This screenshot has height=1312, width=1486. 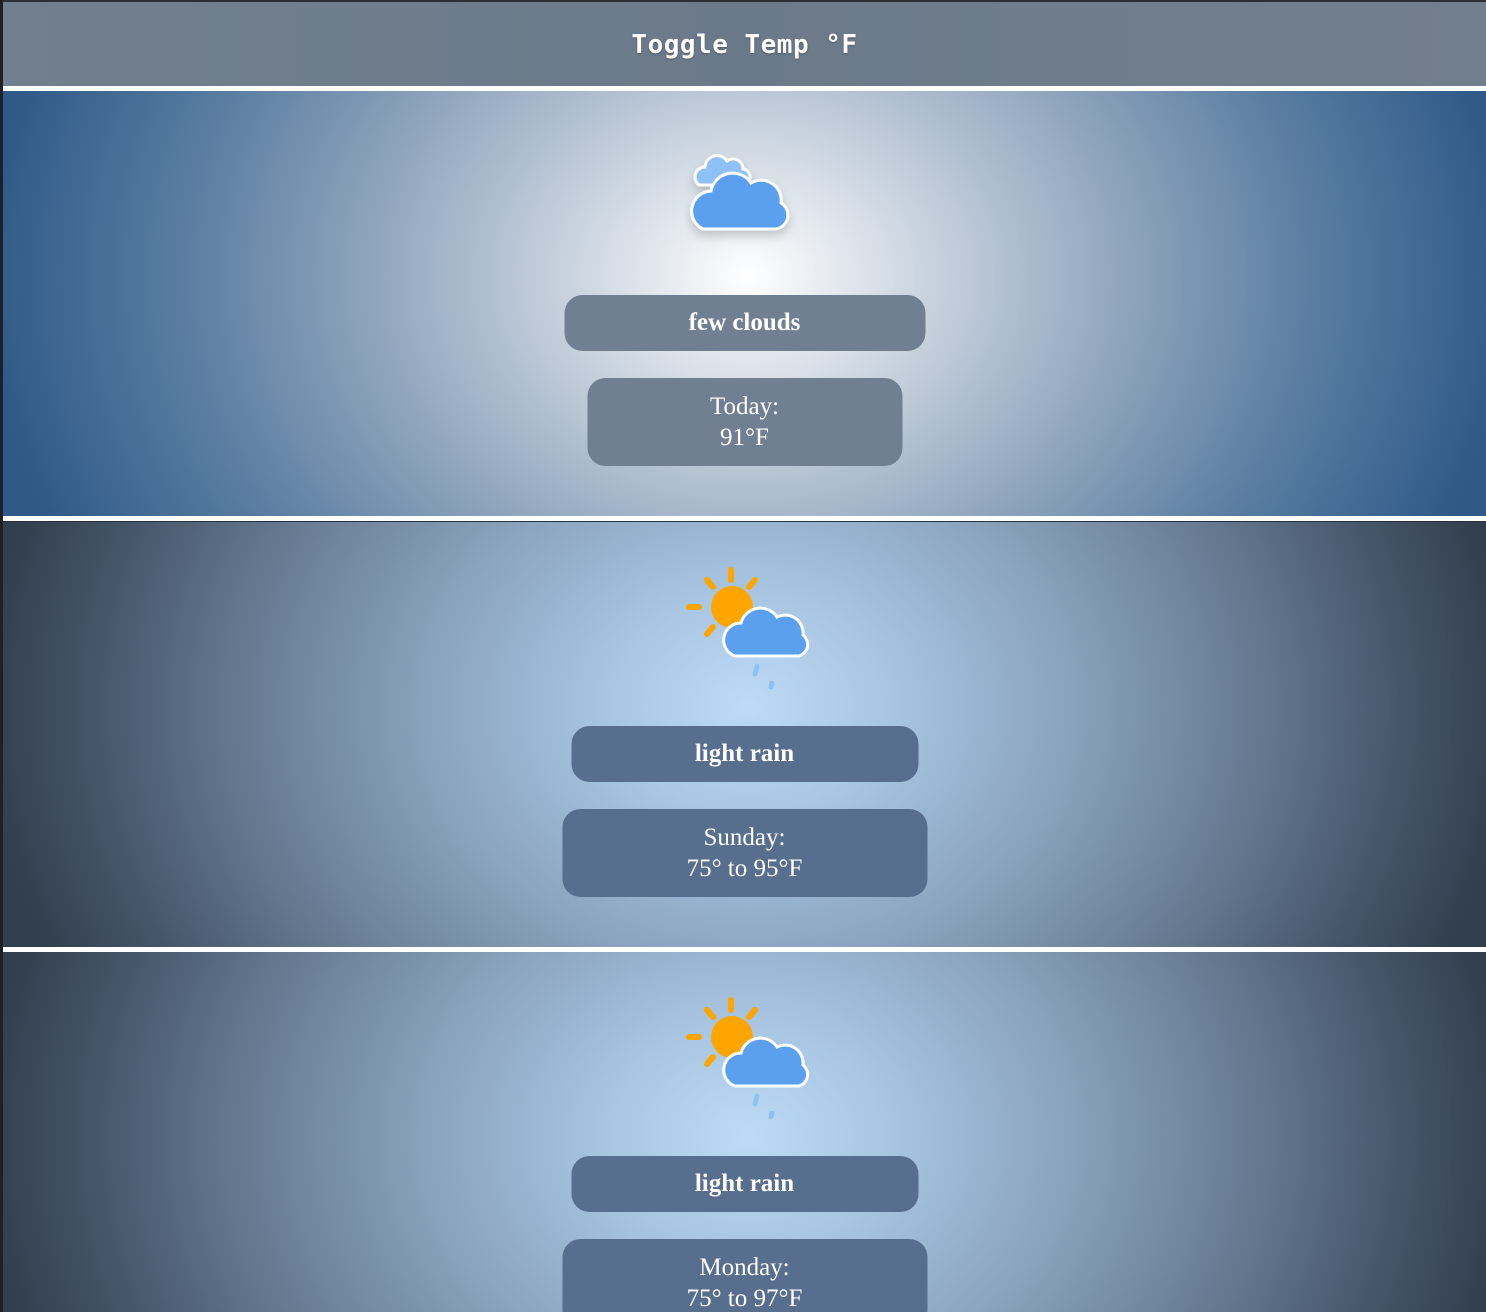 What do you see at coordinates (744, 1298) in the screenshot?
I see `temperature-range: 75° to 97°F` at bounding box center [744, 1298].